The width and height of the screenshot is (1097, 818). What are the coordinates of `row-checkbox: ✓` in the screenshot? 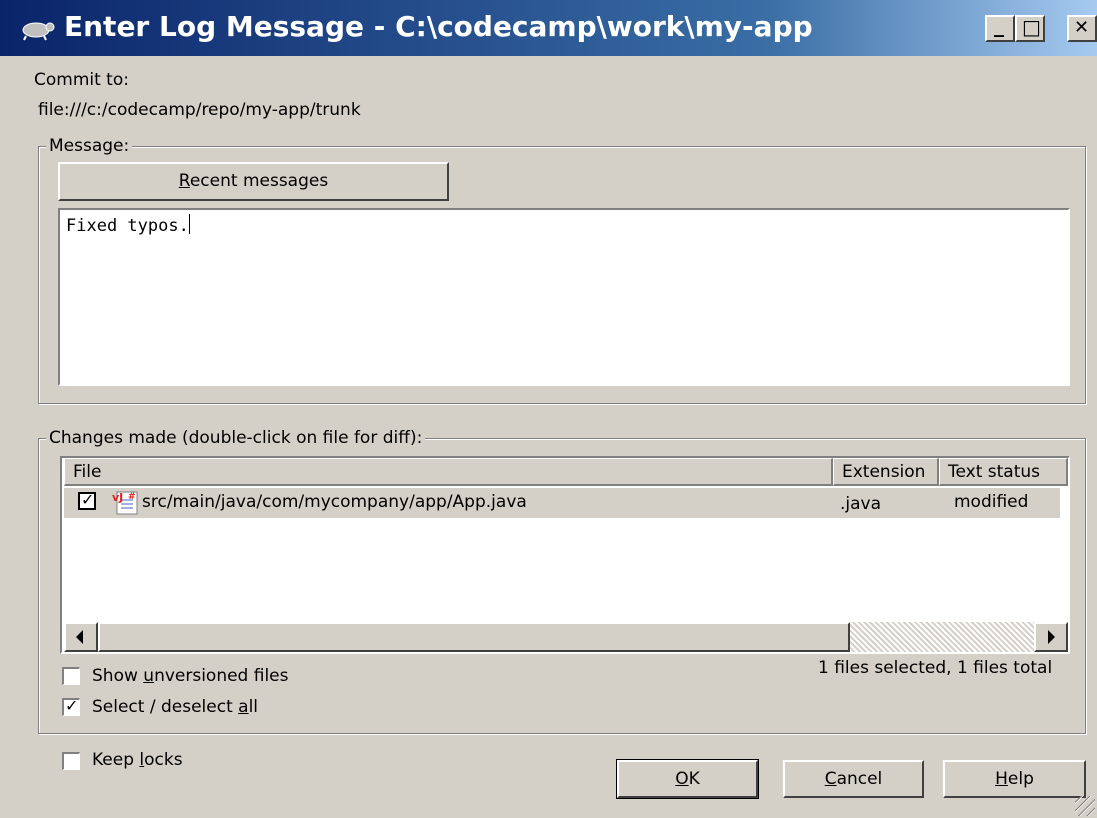 It's located at (87, 500).